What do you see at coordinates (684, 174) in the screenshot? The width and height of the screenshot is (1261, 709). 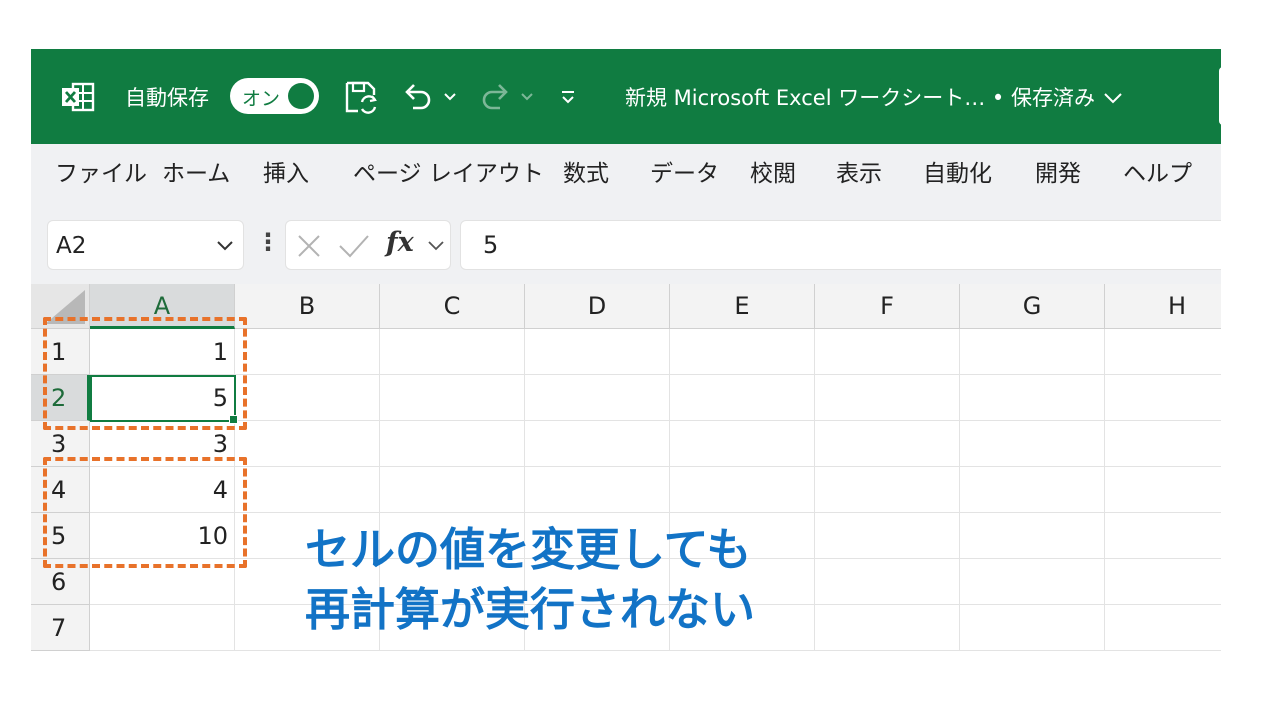 I see `tab-data: データ` at bounding box center [684, 174].